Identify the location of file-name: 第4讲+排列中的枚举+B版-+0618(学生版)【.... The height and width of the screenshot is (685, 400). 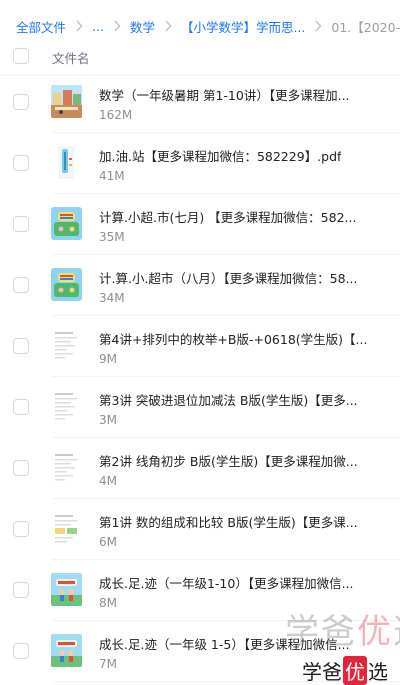
(233, 338).